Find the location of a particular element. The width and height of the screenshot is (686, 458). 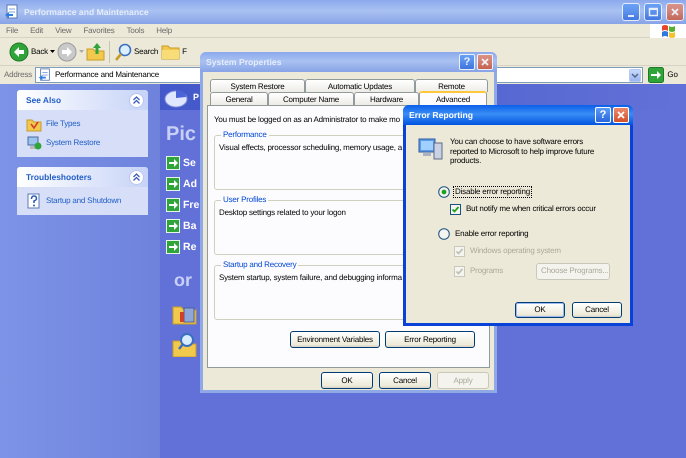

dialog-title: System Properties is located at coordinates (244, 62).